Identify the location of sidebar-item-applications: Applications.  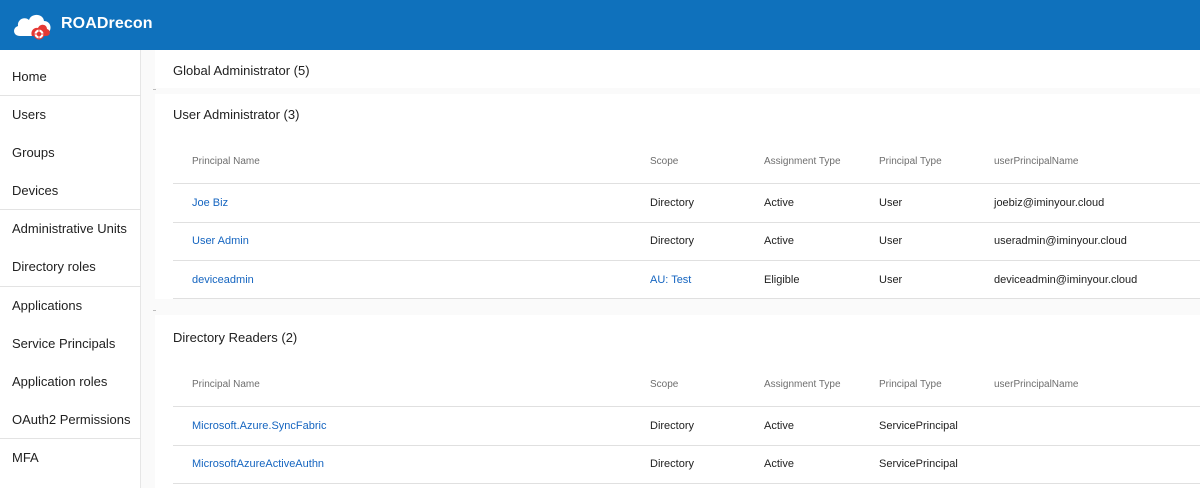
(70, 306).